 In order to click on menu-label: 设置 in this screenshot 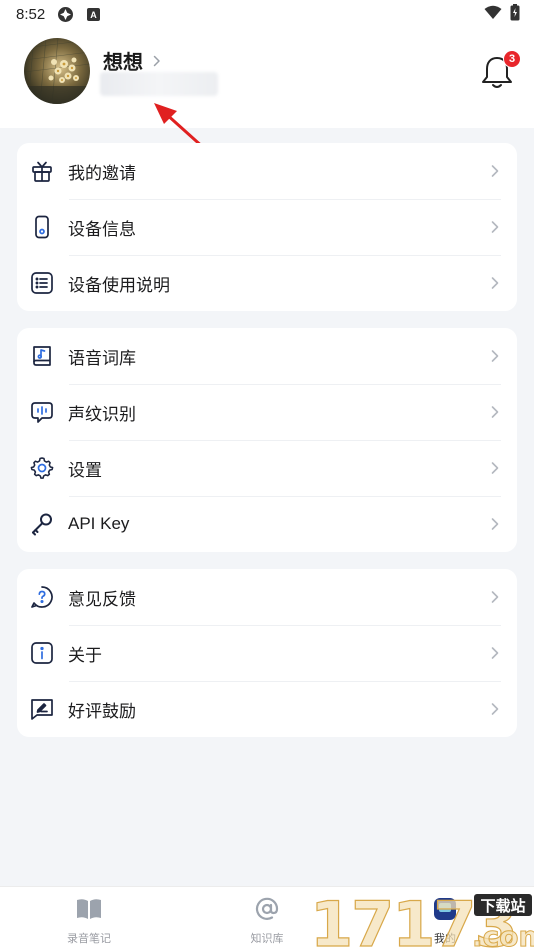, I will do `click(85, 470)`.